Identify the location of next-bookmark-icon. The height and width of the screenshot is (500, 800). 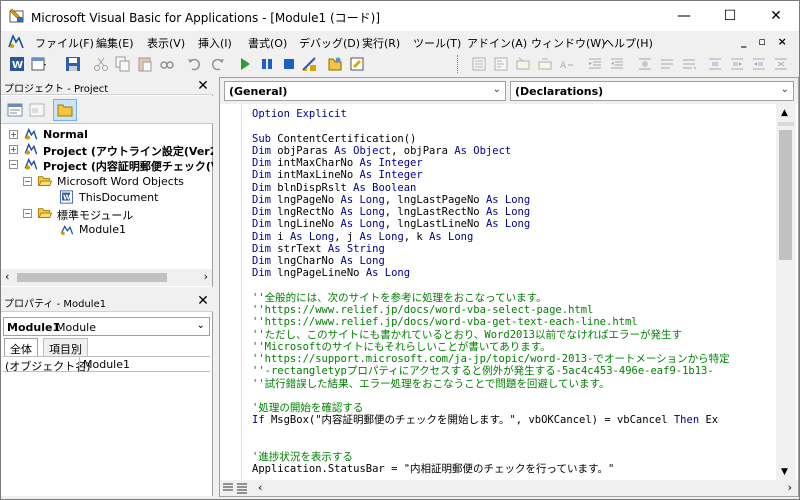
(737, 64).